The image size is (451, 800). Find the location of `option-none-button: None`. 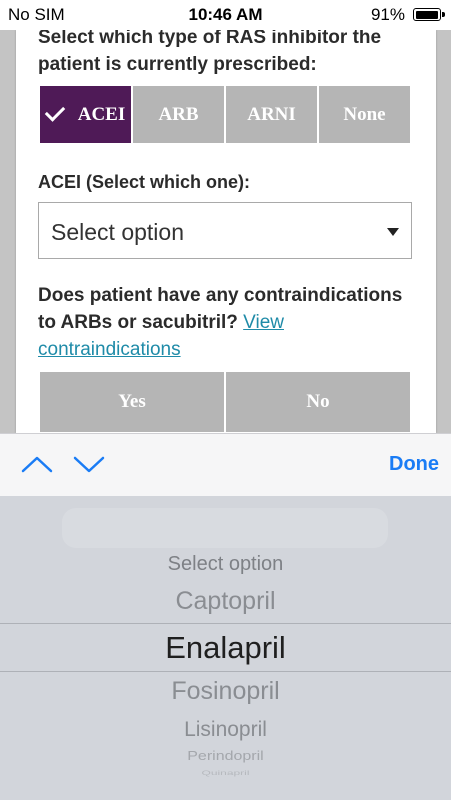

option-none-button: None is located at coordinates (364, 114).